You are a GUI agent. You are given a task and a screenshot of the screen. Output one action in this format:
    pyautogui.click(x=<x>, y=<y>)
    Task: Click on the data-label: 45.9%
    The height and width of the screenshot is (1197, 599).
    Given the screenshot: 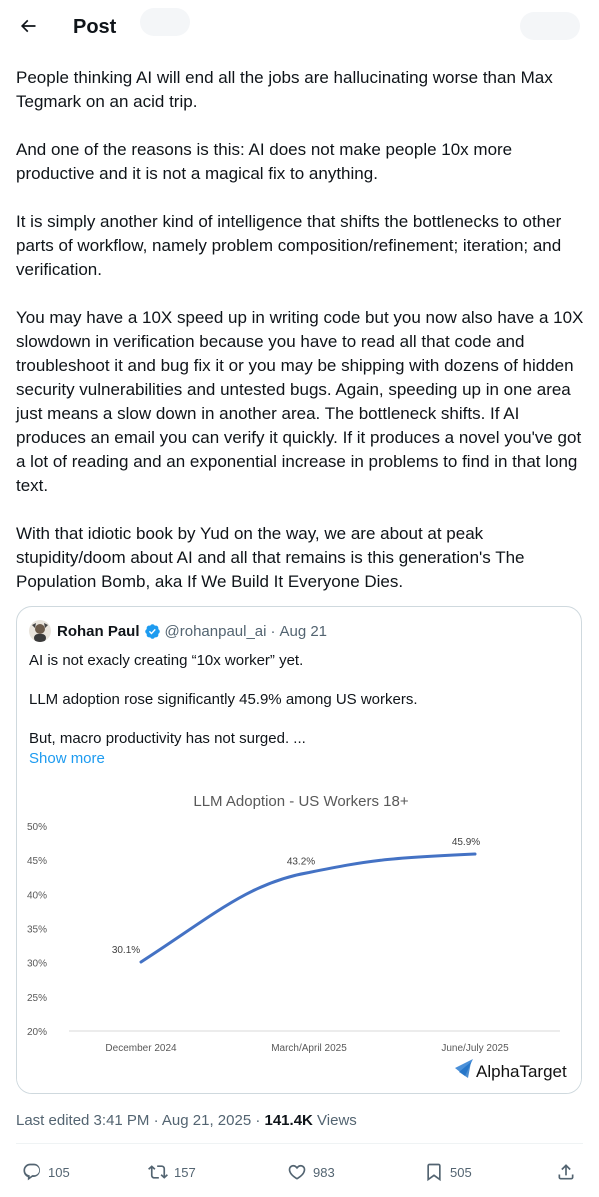 What is the action you would take?
    pyautogui.click(x=466, y=842)
    